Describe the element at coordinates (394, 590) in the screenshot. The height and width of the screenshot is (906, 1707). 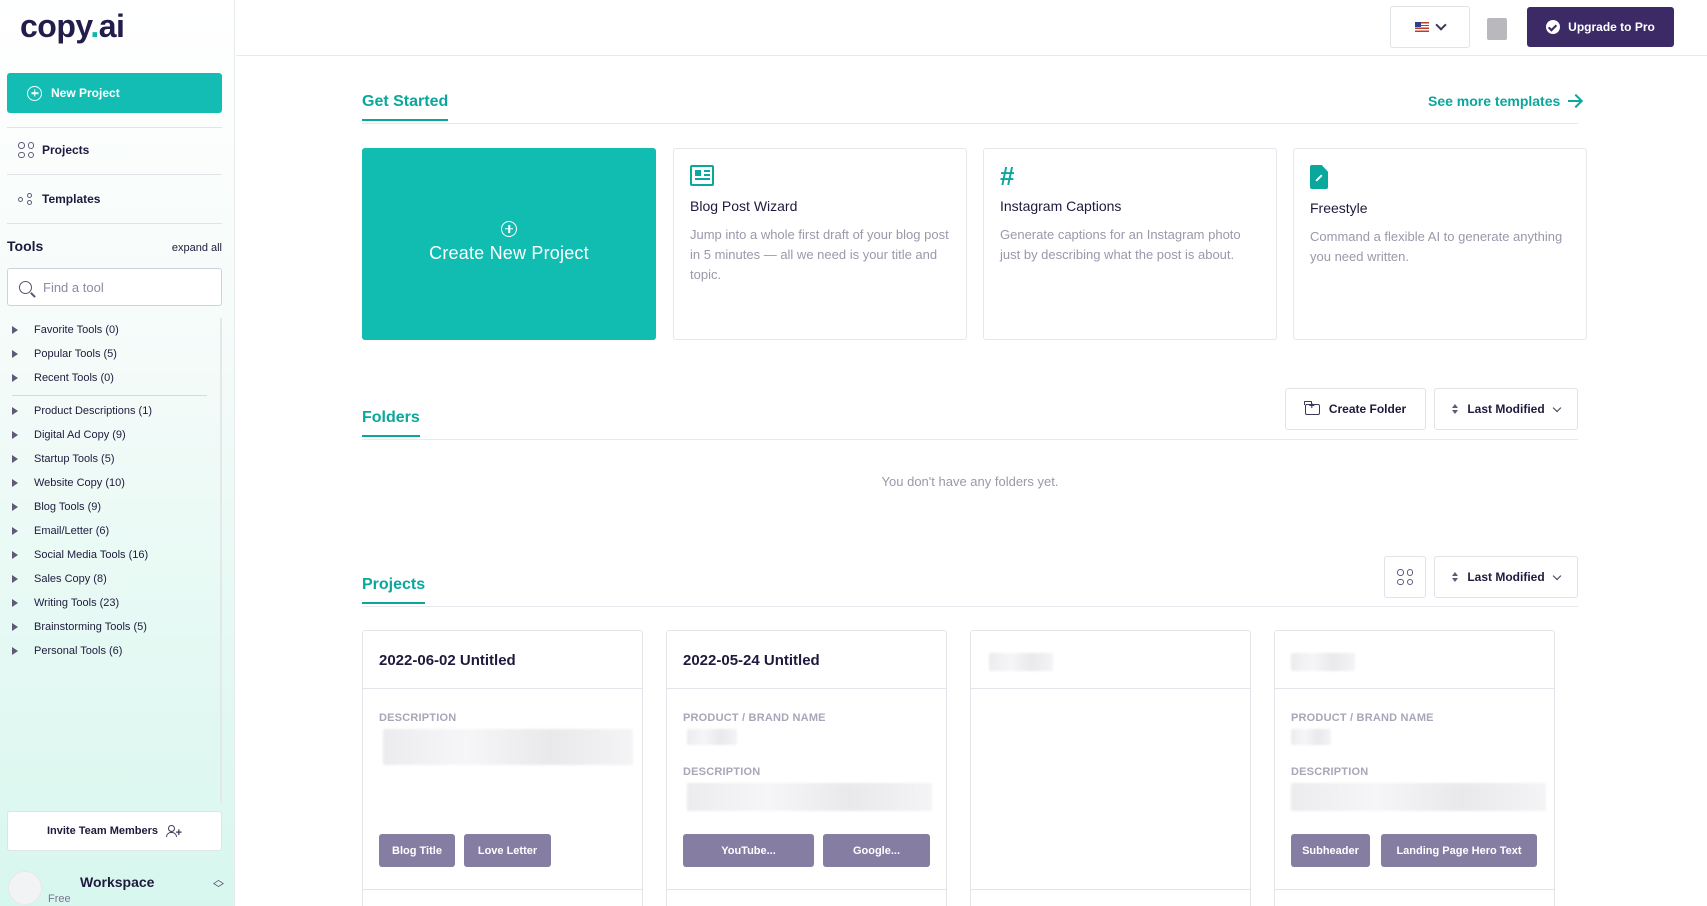
I see `section-title-projects: Projects` at that location.